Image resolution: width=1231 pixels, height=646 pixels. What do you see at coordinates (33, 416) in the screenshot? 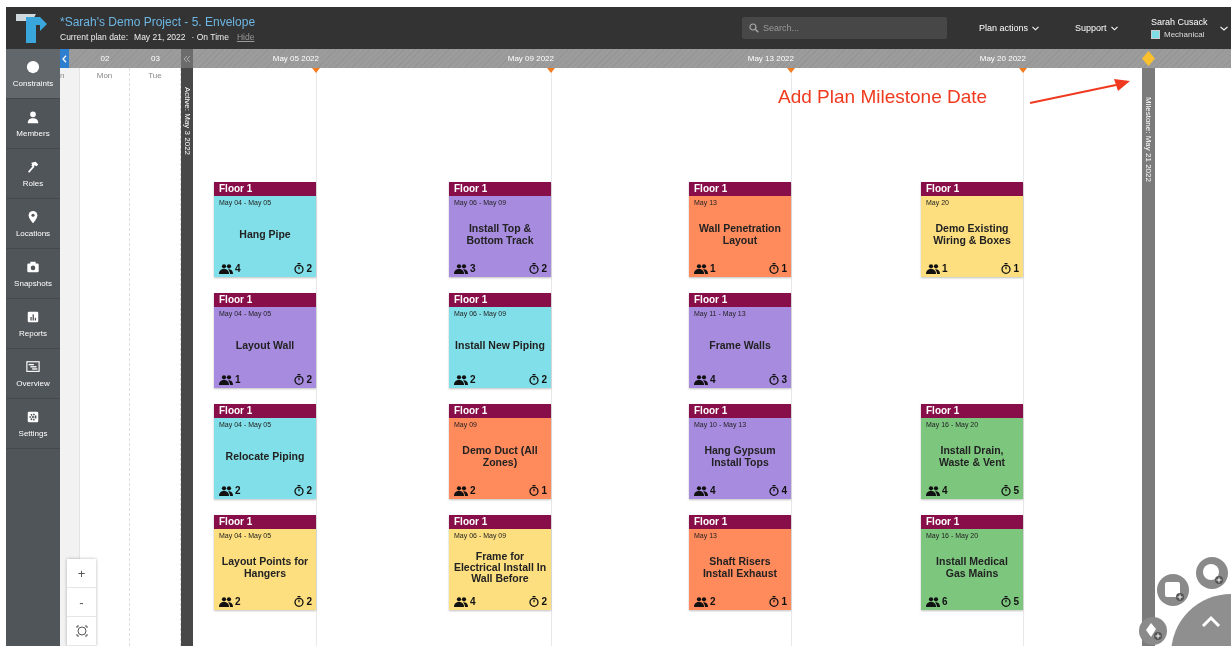
I see `settings-icon` at bounding box center [33, 416].